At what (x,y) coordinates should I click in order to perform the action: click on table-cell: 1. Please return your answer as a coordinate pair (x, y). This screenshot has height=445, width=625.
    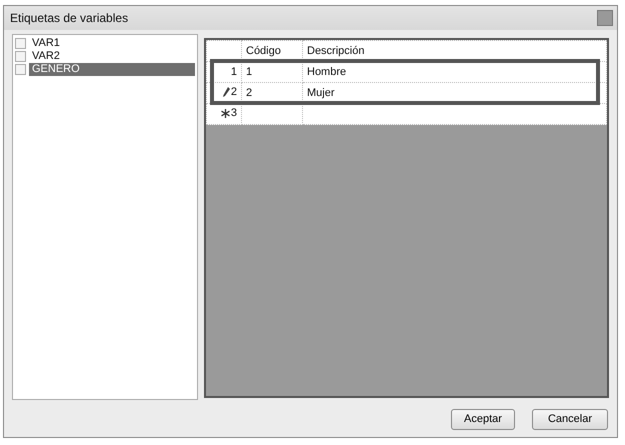
    Looking at the image, I should click on (272, 72).